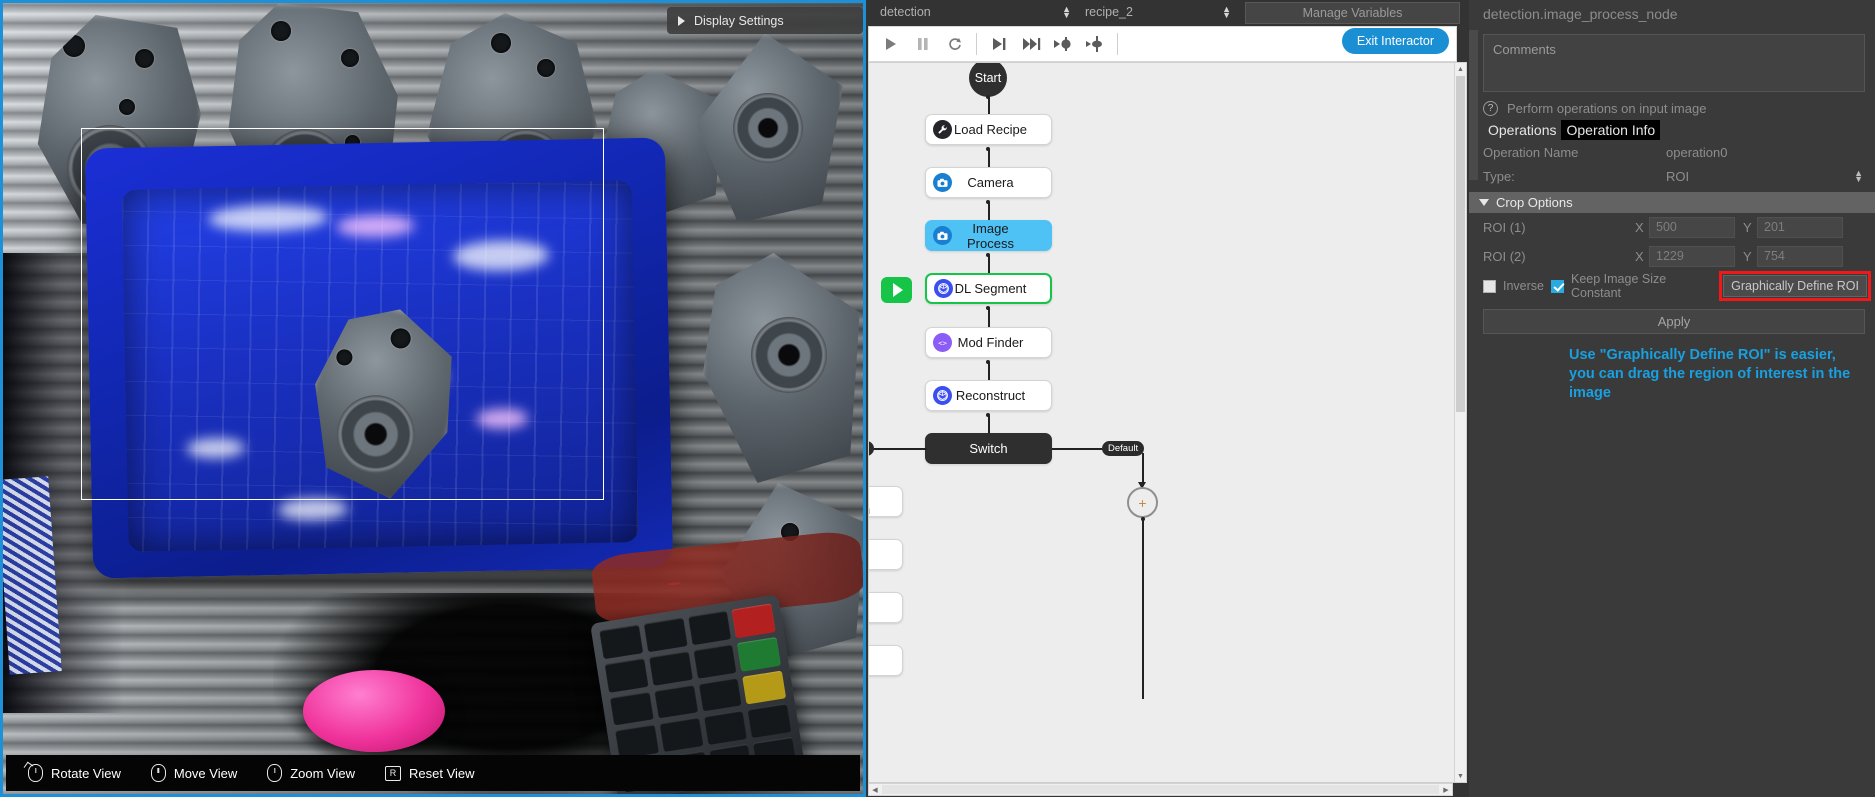 The width and height of the screenshot is (1875, 797). I want to click on roi-2-label: ROI (2), so click(1504, 256).